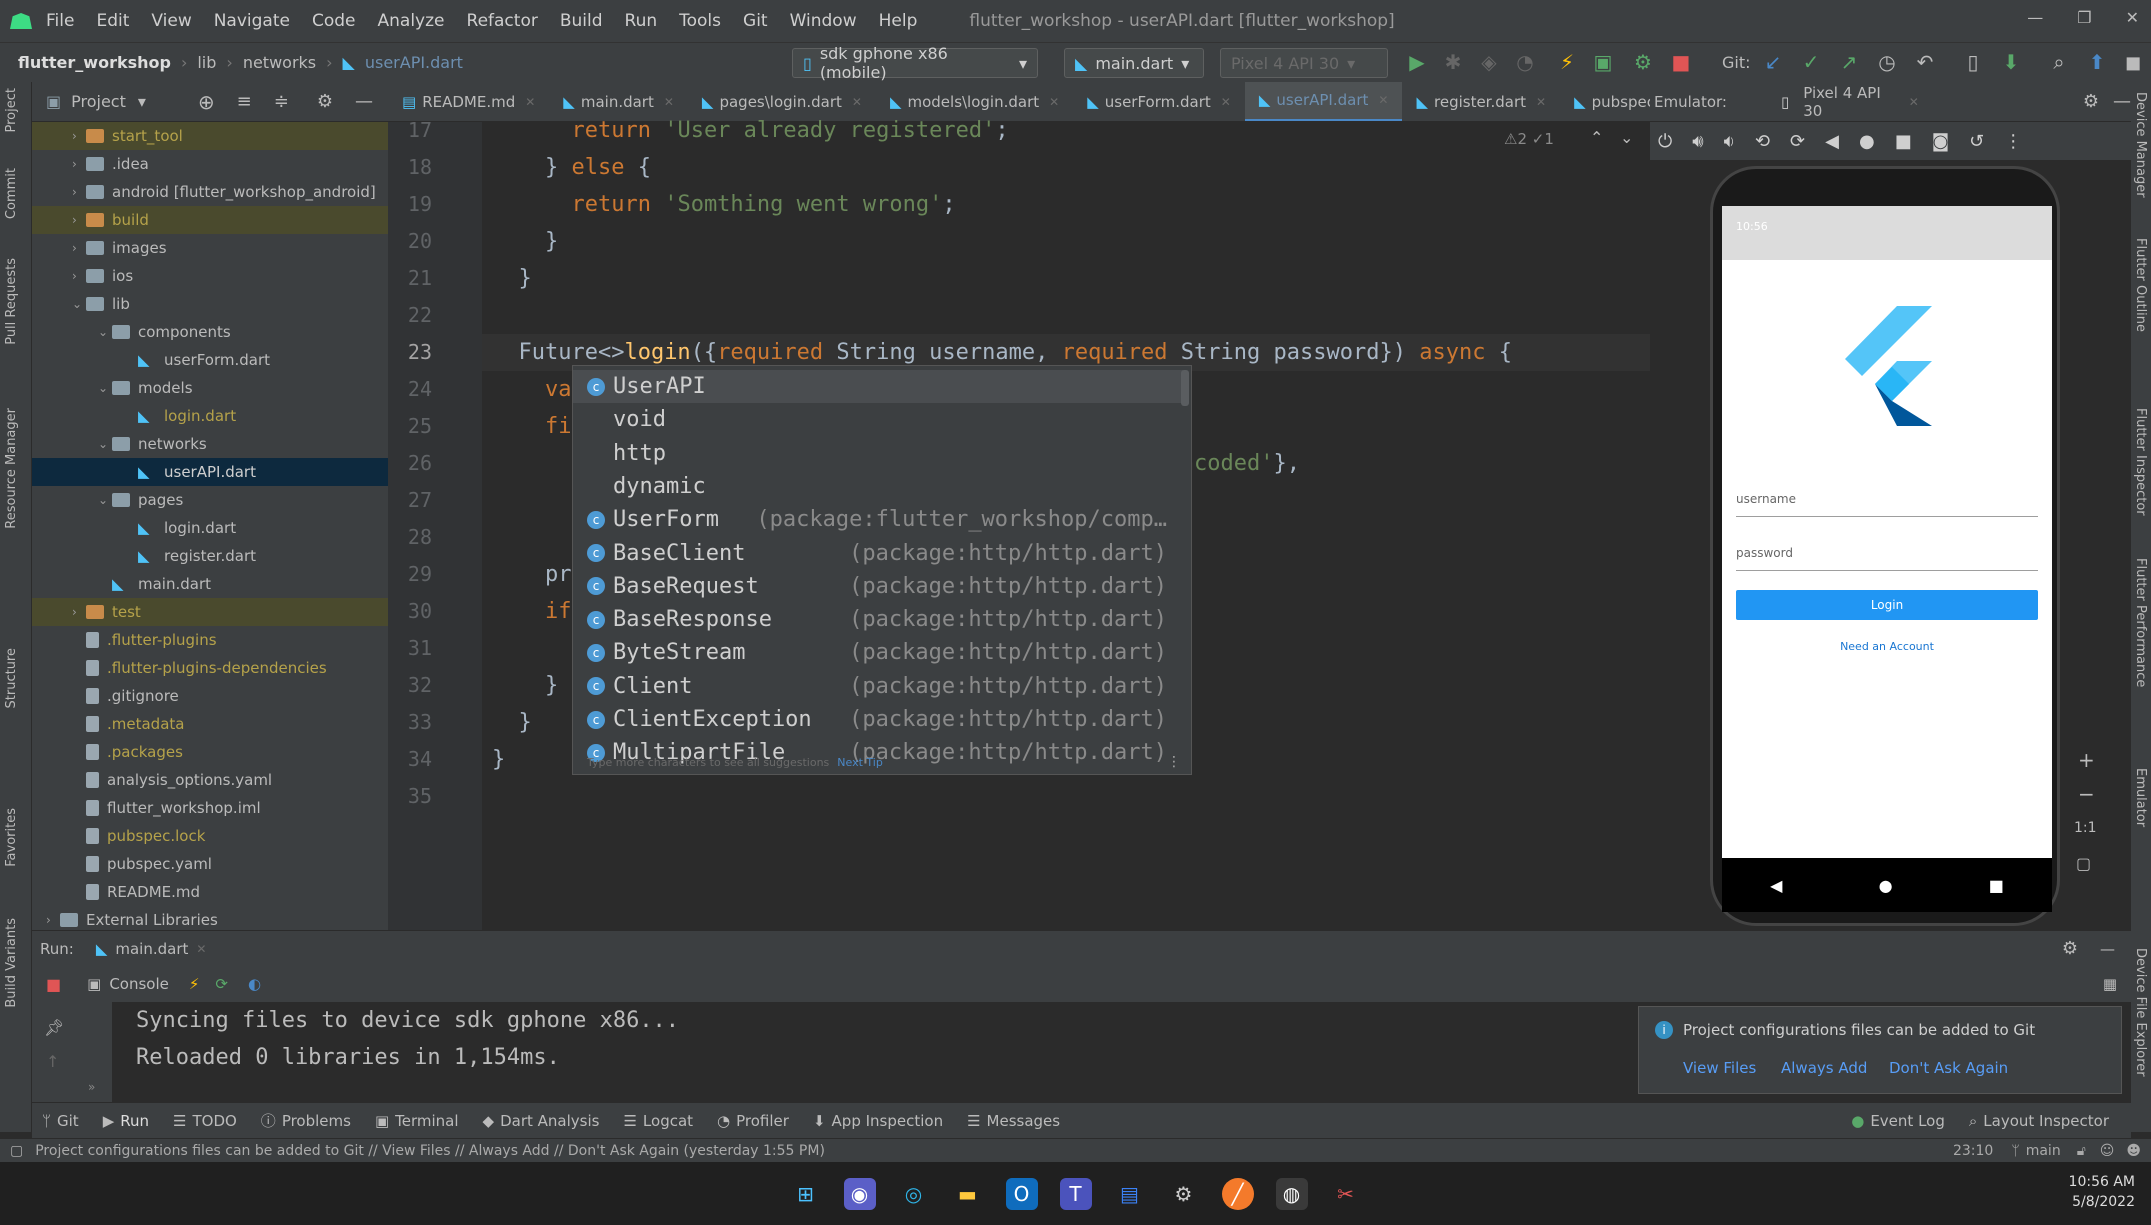 The height and width of the screenshot is (1225, 2151). Describe the element at coordinates (139, 984) in the screenshot. I see `console-tab: Console` at that location.